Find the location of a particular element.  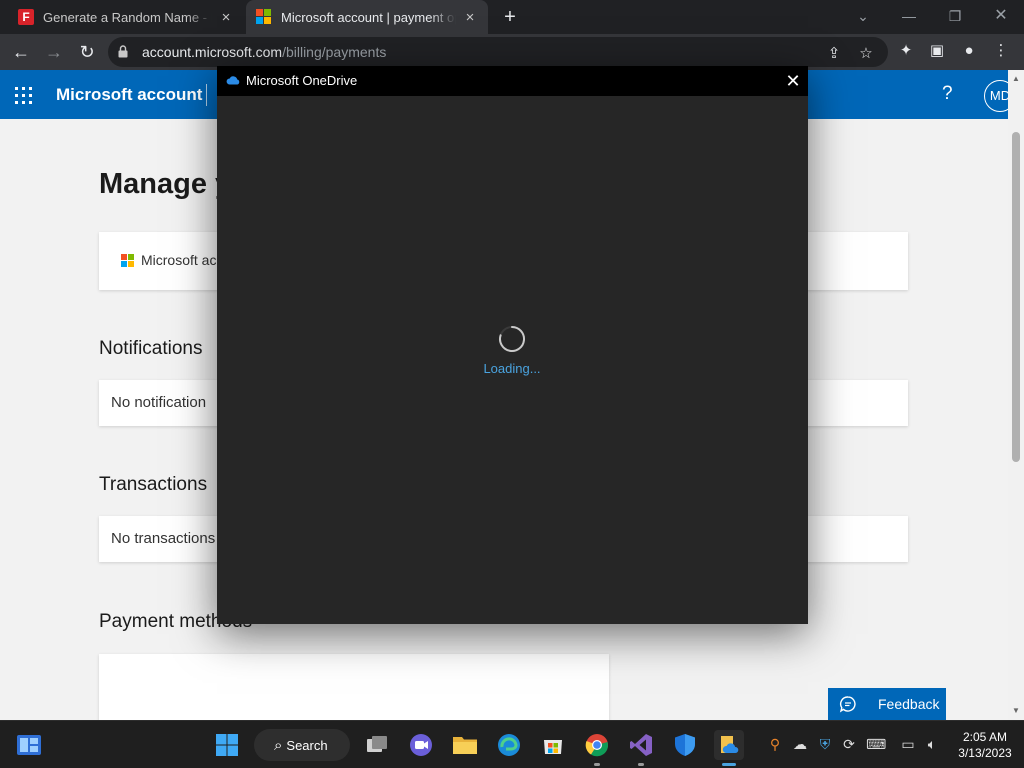

page-scrollbar: ▲ ▼ is located at coordinates (1016, 395).